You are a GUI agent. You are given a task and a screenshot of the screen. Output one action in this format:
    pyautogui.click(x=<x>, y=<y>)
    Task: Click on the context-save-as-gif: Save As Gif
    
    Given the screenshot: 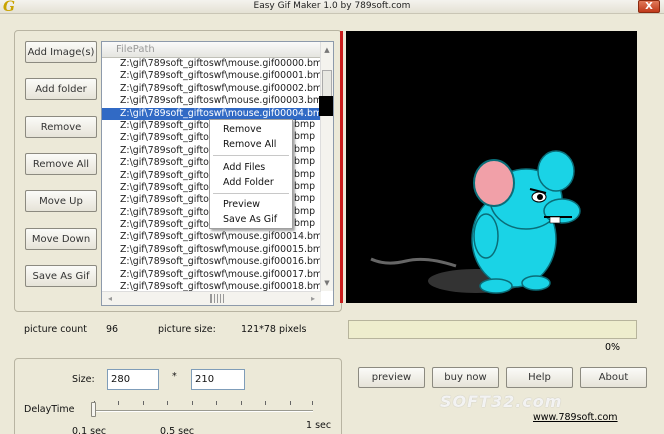 What is the action you would take?
    pyautogui.click(x=250, y=219)
    